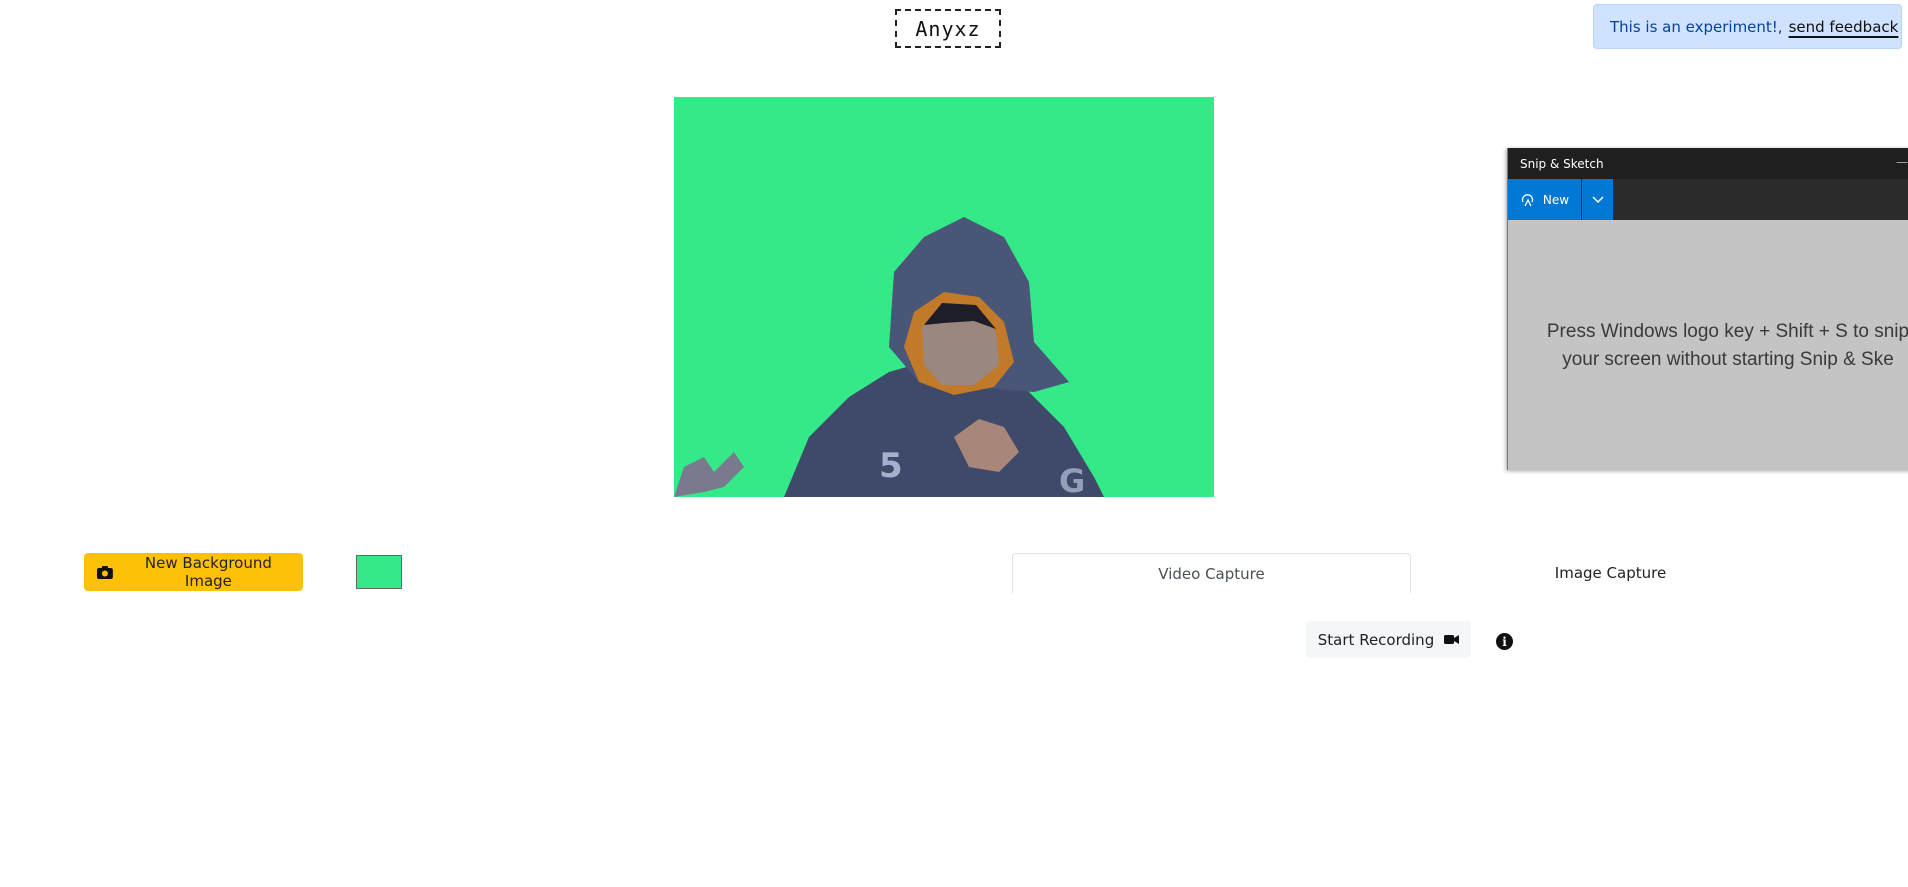  Describe the element at coordinates (709, 474) in the screenshot. I see `segmentation-noise` at that location.